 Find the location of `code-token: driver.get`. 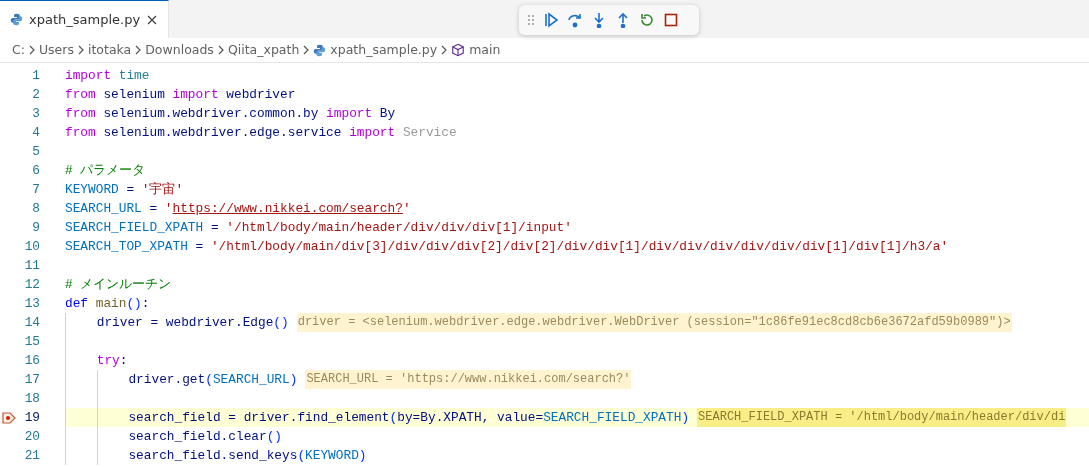

code-token: driver.get is located at coordinates (167, 380).